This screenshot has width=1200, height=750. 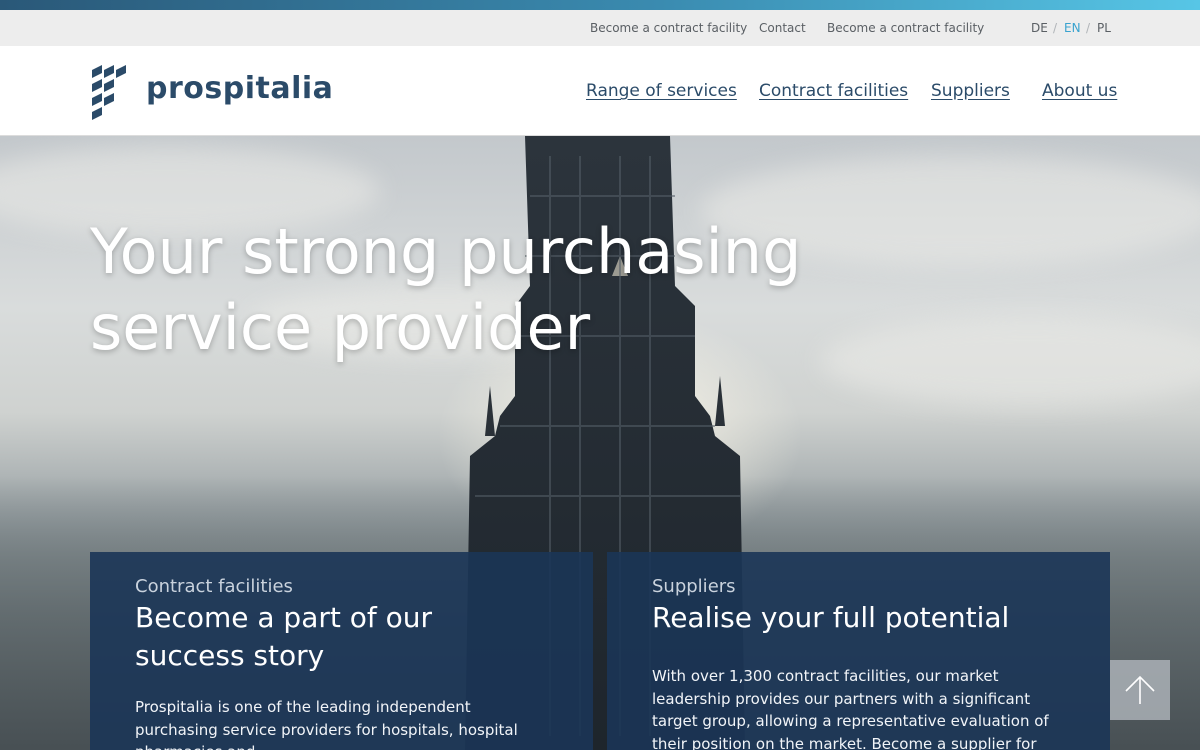 I want to click on arrow-up-icon, so click(x=1140, y=689).